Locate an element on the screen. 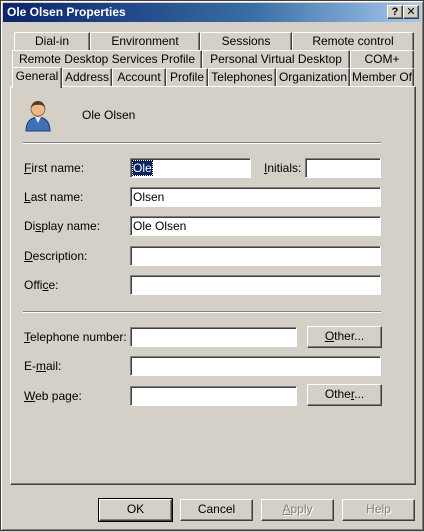 The height and width of the screenshot is (532, 424). tab-telephones: Telephones is located at coordinates (242, 77).